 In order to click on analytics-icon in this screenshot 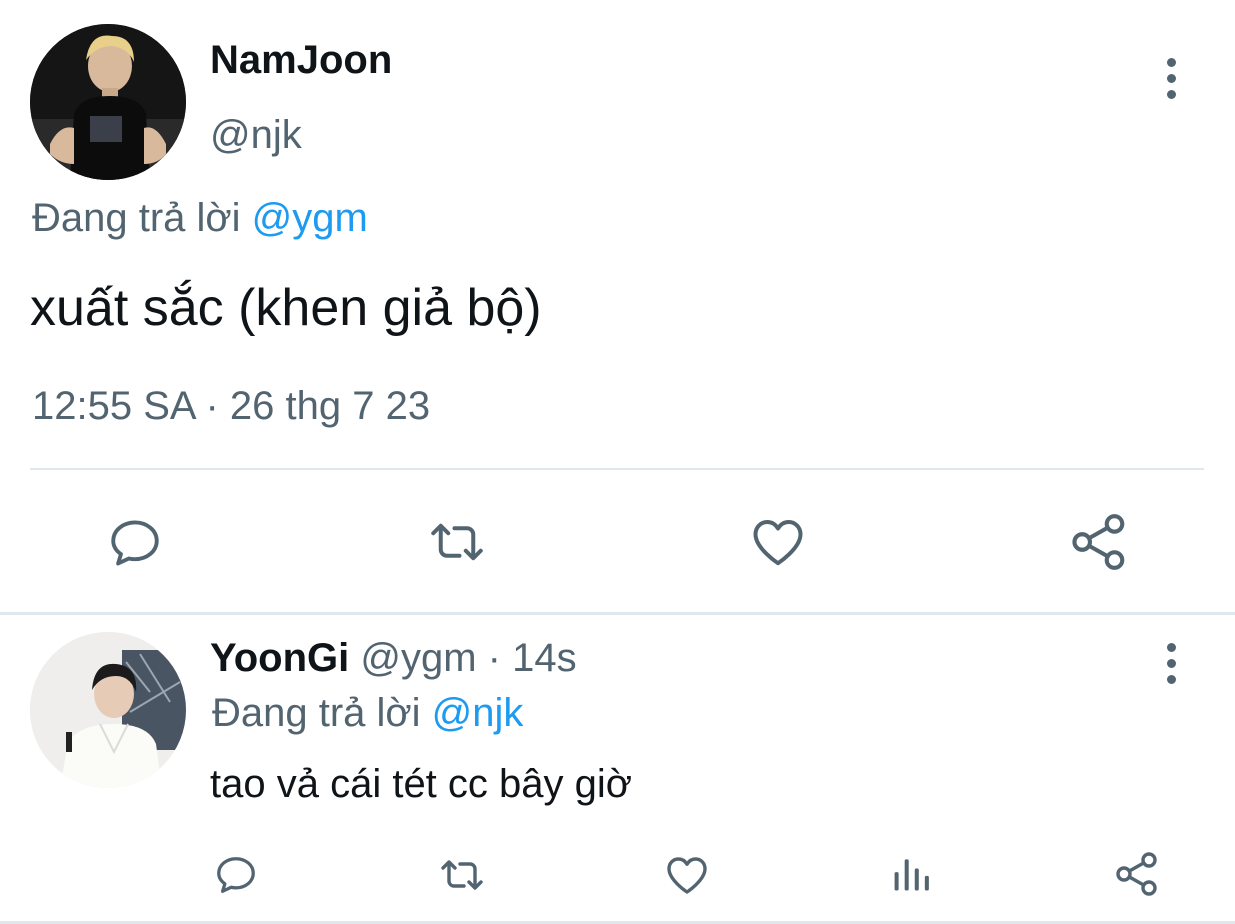, I will do `click(912, 874)`.